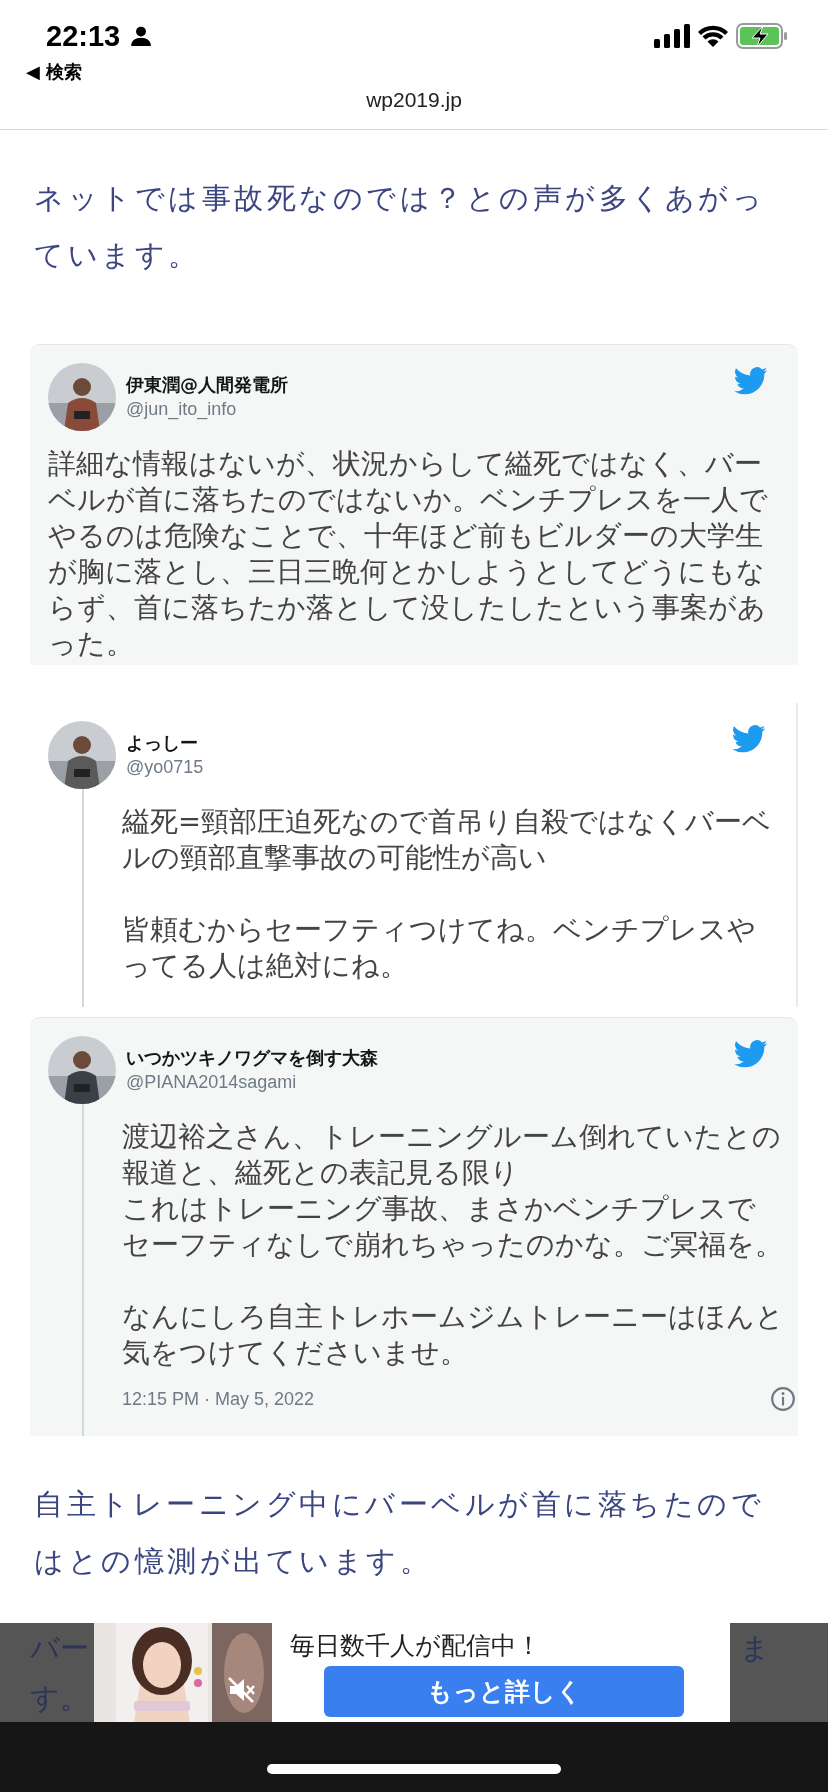 The image size is (828, 1792). Describe the element at coordinates (415, 1646) in the screenshot. I see `ad-text: 毎日数千人が配信中！` at that location.